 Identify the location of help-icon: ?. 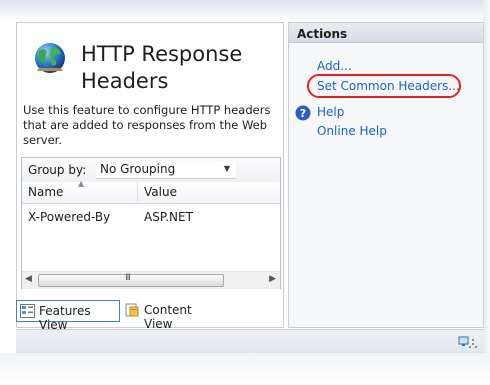
(303, 113).